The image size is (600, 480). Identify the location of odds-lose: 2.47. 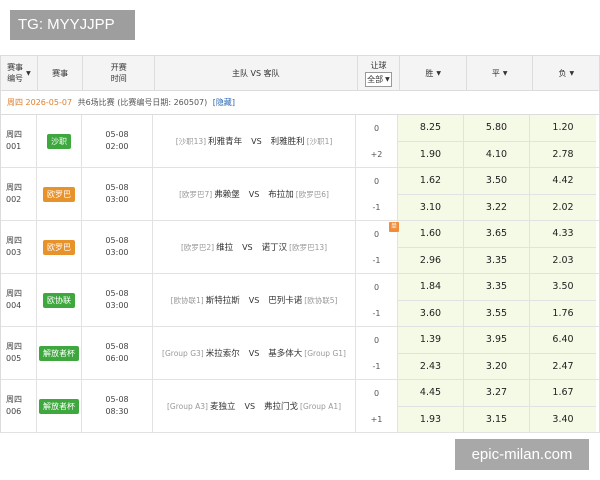
(563, 366).